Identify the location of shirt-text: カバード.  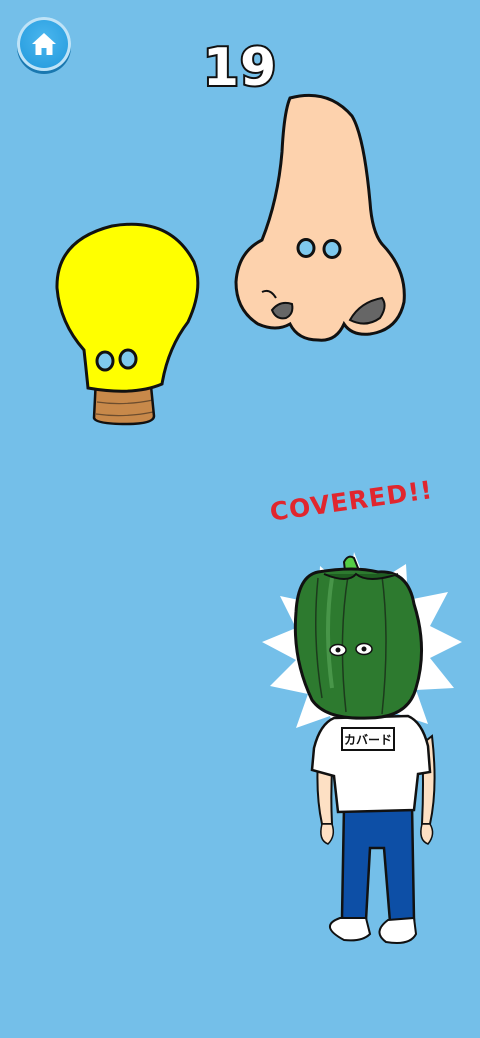
(368, 740).